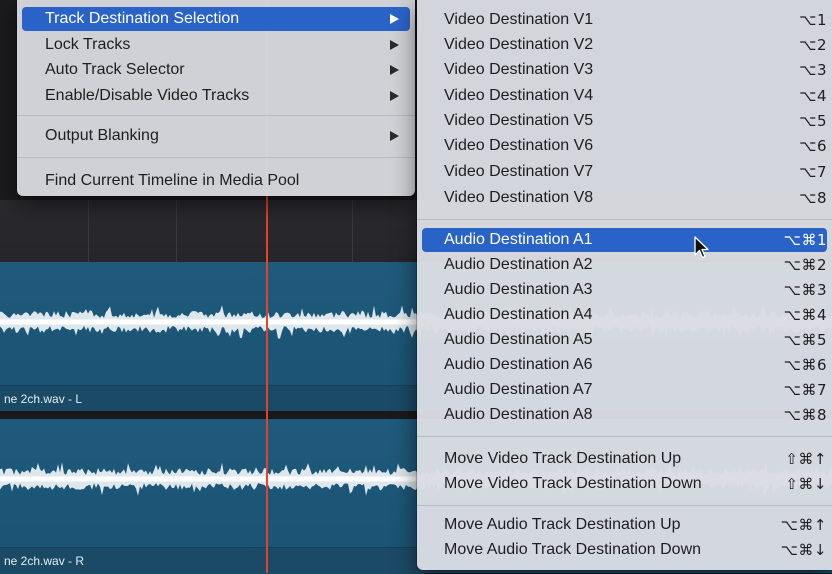  Describe the element at coordinates (806, 484) in the screenshot. I see `shortcut-label: ⇧⌘↓` at that location.